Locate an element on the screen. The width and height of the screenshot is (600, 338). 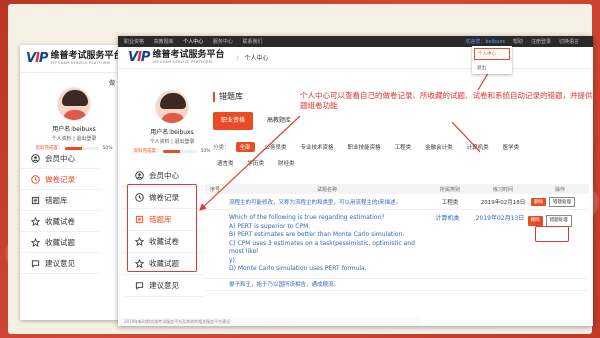
back-sidebar-item-label: 做卷记录 is located at coordinates (60, 179).